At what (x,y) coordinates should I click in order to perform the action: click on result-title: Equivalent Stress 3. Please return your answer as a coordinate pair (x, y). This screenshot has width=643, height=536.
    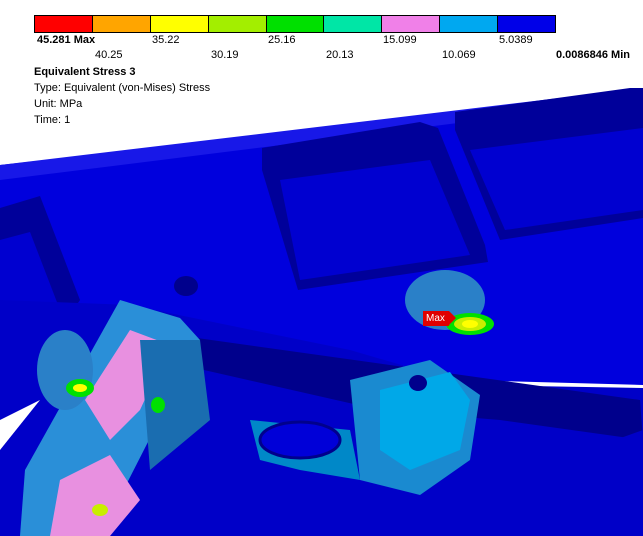
    Looking at the image, I should click on (85, 72).